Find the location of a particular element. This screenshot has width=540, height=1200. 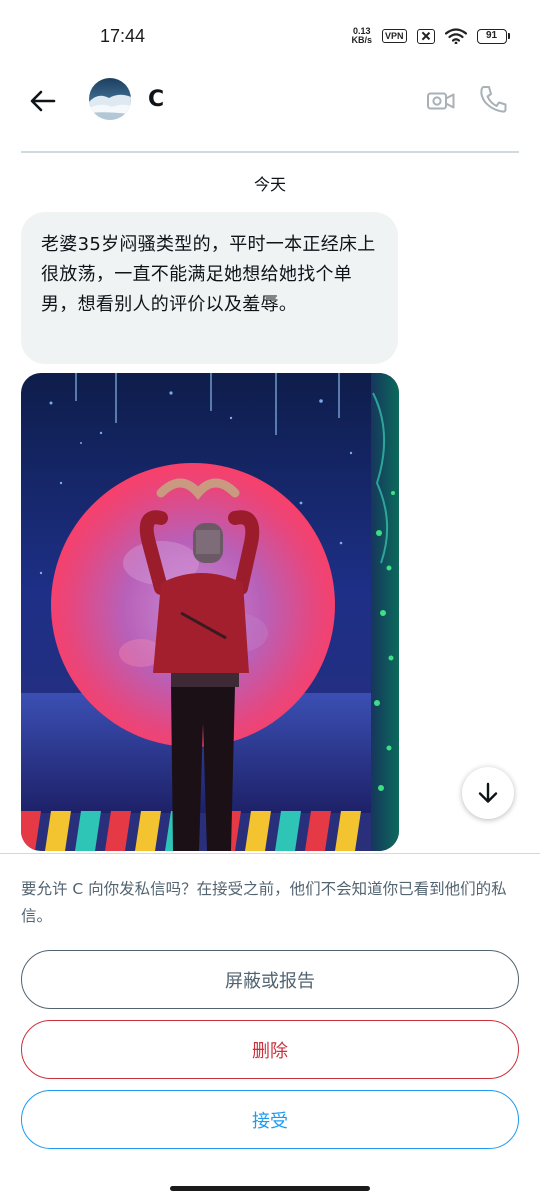

delete-button: 删除 is located at coordinates (270, 1049).